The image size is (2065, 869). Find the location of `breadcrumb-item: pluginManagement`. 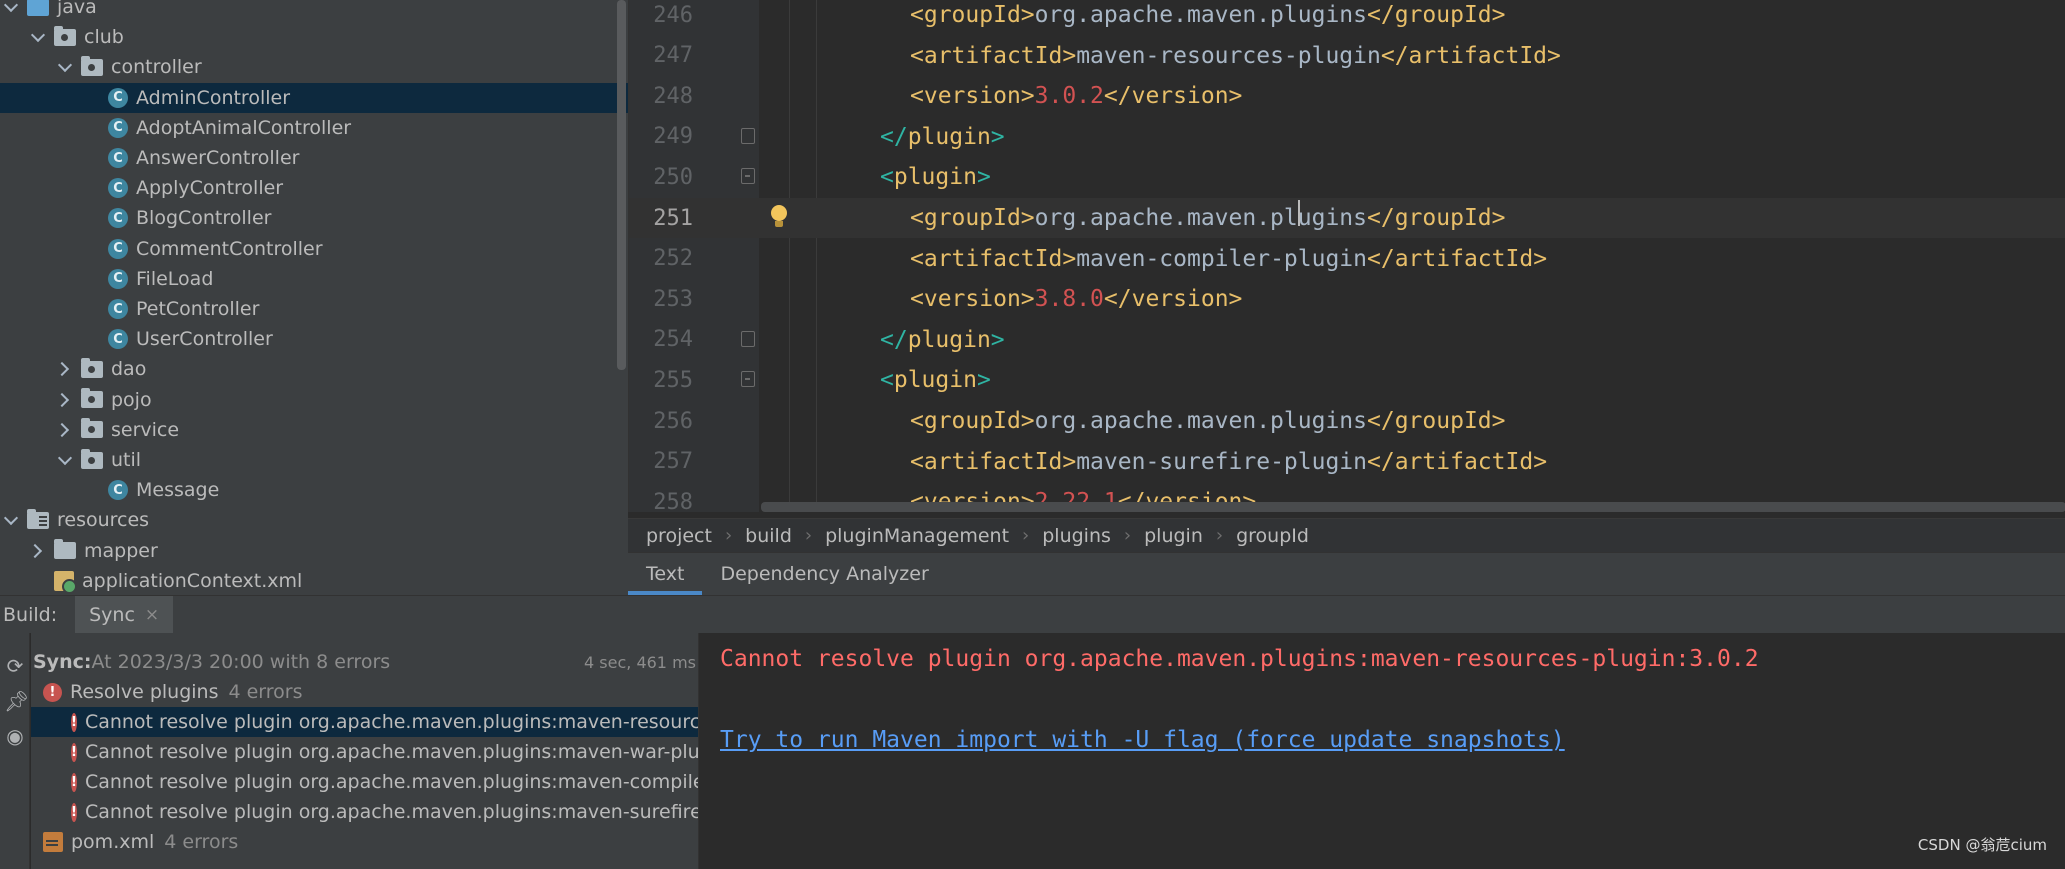

breadcrumb-item: pluginManagement is located at coordinates (917, 536).